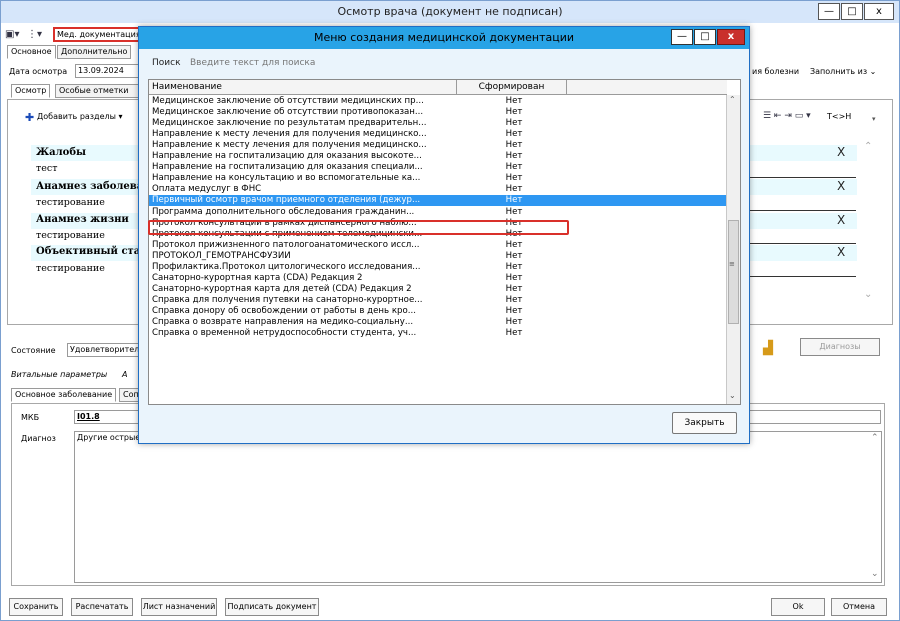  What do you see at coordinates (873, 71) in the screenshot?
I see `chevron-down-icon: ⌄` at bounding box center [873, 71].